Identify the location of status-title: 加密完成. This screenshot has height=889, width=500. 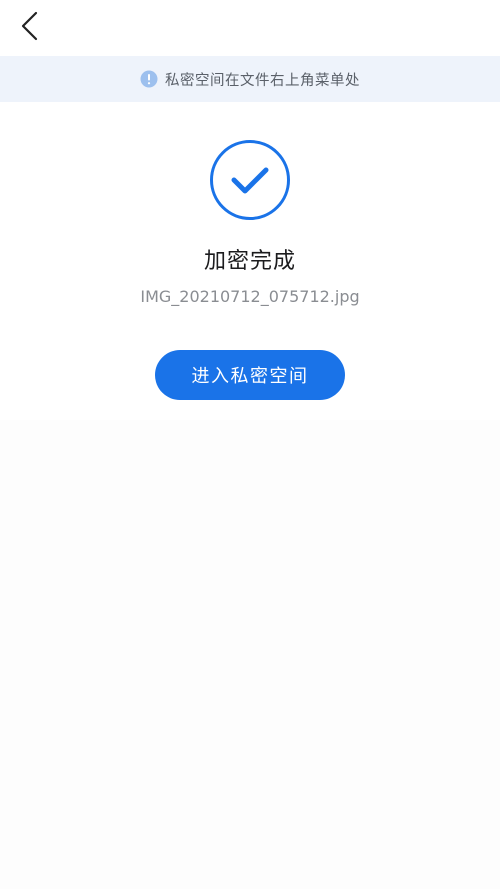
(249, 261).